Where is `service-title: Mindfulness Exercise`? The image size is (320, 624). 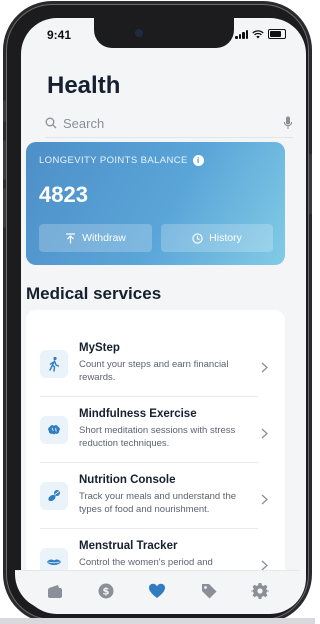
service-title: Mindfulness Exercise is located at coordinates (138, 414).